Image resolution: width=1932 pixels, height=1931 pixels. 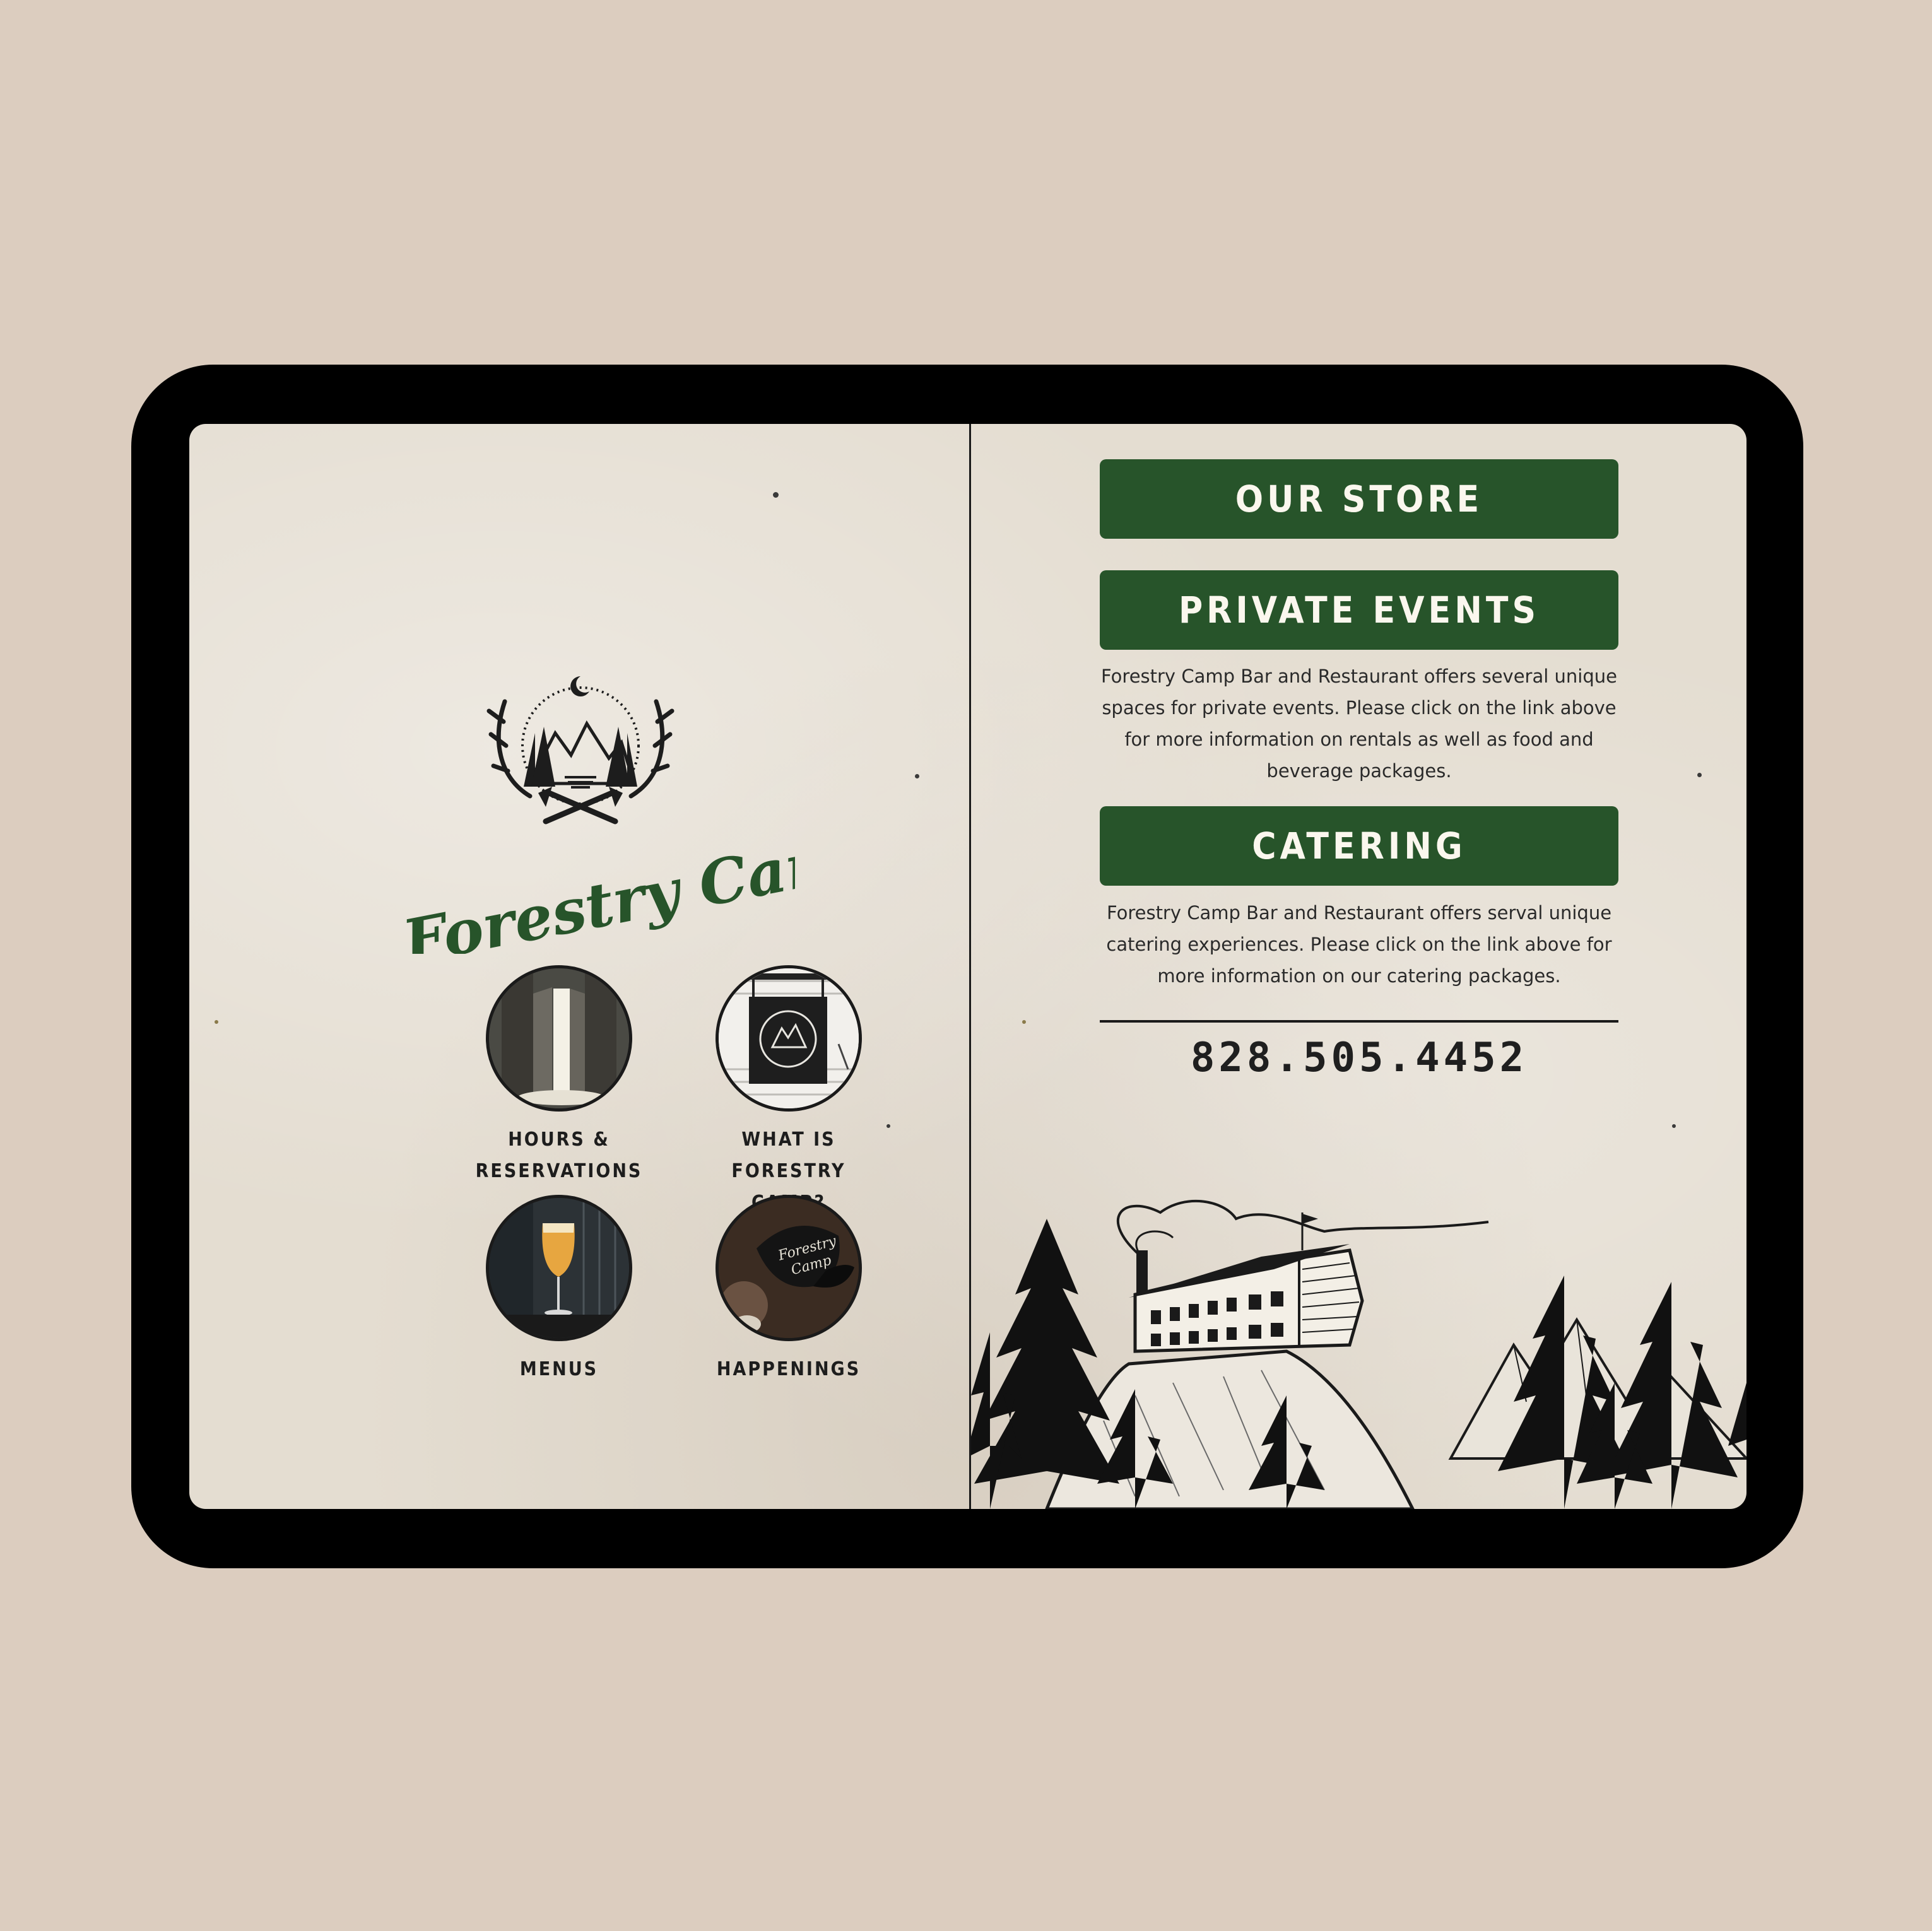 What do you see at coordinates (1358, 1354) in the screenshot?
I see `hilltop-lodge-forest-illustration` at bounding box center [1358, 1354].